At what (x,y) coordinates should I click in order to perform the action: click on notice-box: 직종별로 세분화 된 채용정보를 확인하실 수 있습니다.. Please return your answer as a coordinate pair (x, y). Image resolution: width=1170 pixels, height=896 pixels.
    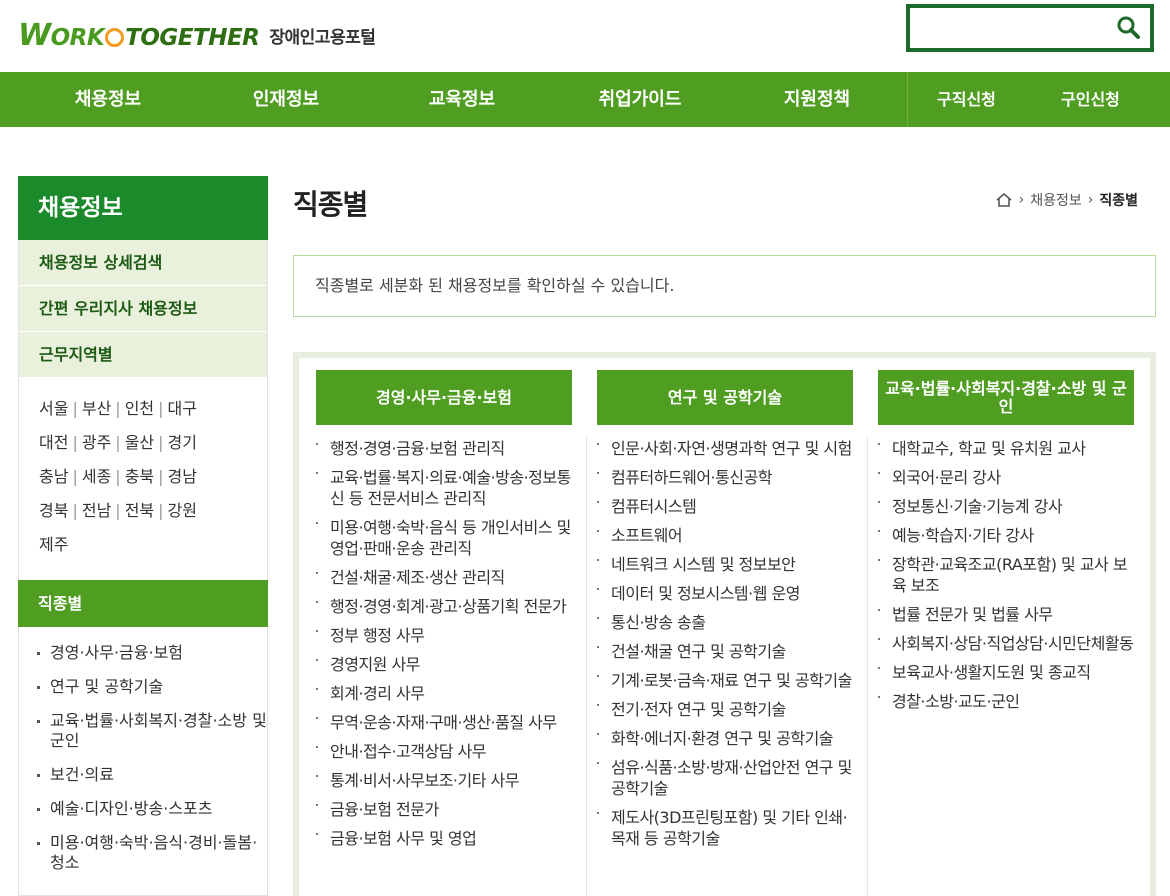
    Looking at the image, I should click on (724, 286).